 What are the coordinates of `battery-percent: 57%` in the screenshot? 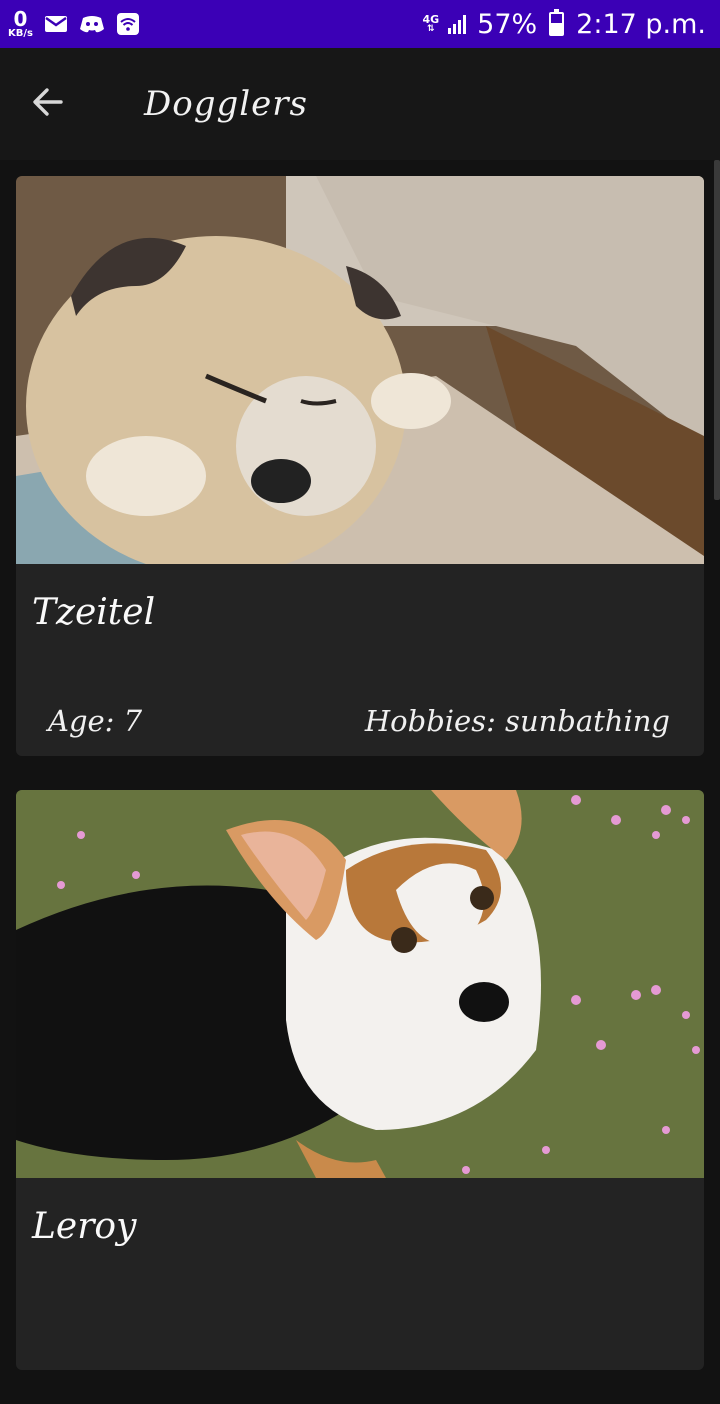 It's located at (507, 24).